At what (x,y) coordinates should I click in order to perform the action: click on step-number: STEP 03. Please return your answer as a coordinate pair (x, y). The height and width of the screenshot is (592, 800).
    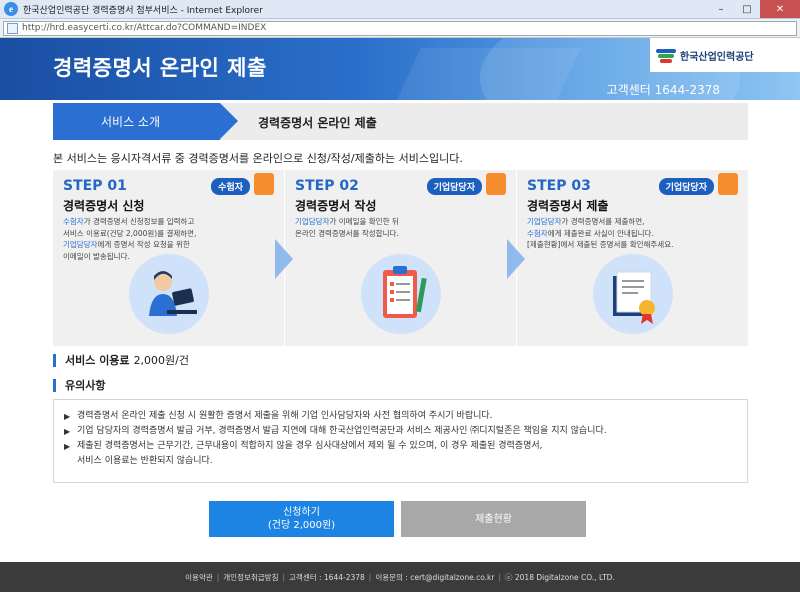
    Looking at the image, I should click on (559, 186).